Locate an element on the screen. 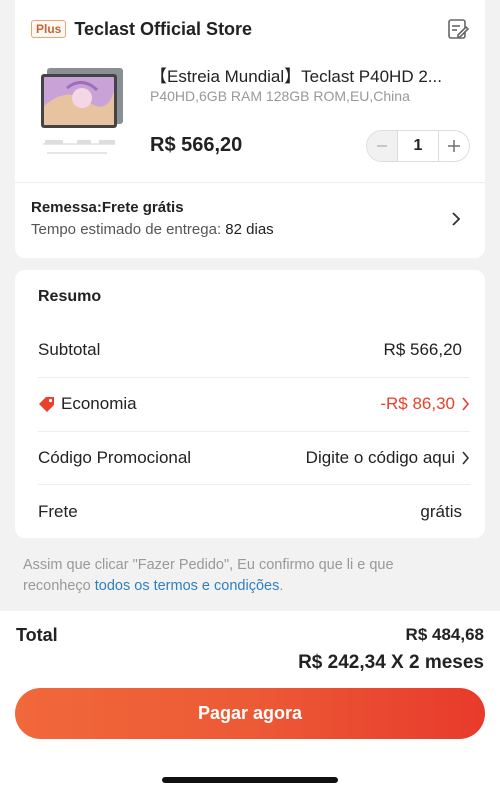  promo-code-row: Código Promocional Digite o código aqui is located at coordinates (254, 458).